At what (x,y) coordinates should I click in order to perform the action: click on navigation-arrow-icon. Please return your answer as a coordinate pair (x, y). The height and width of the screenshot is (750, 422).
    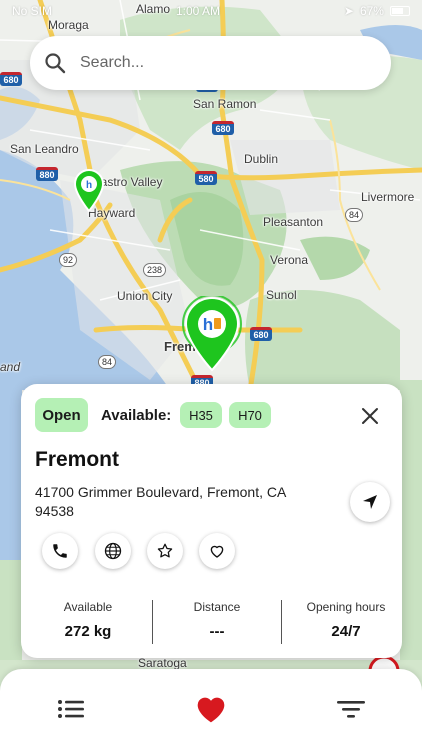
    Looking at the image, I should click on (370, 502).